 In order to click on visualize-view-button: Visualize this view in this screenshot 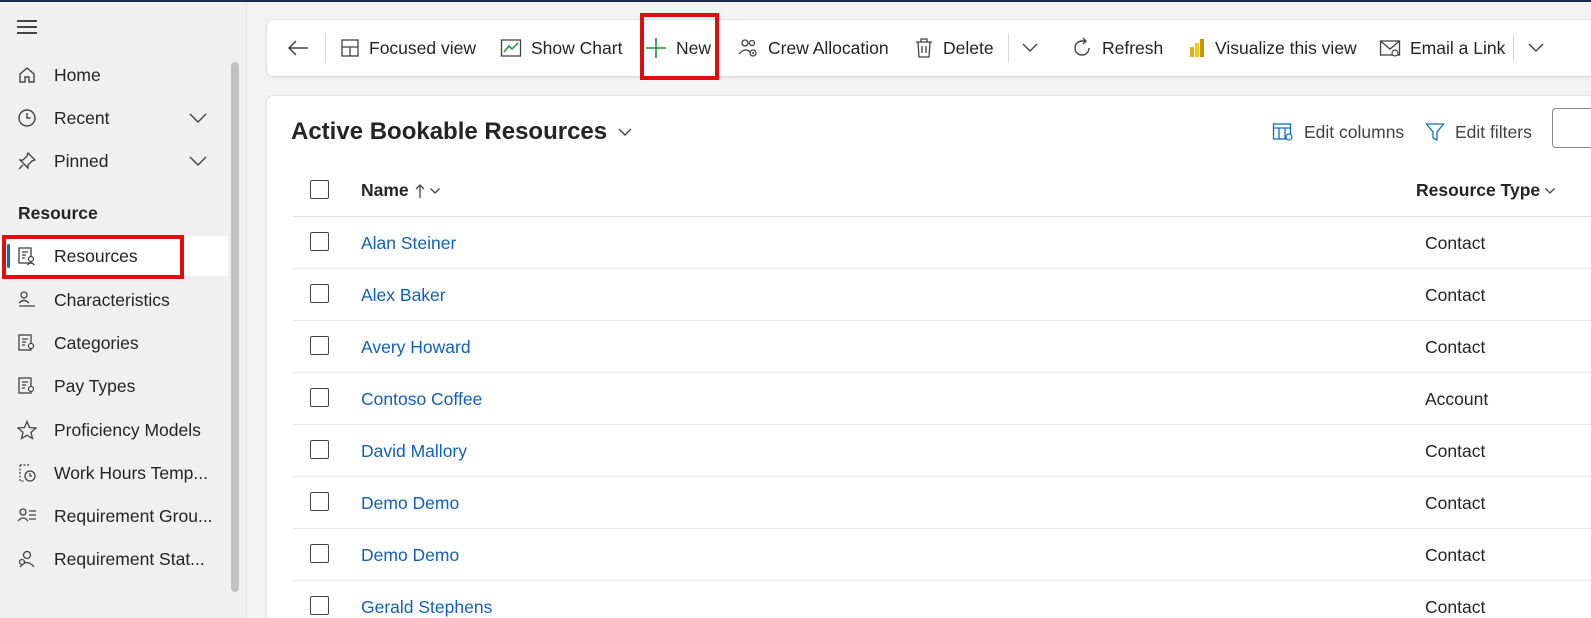, I will do `click(1272, 48)`.